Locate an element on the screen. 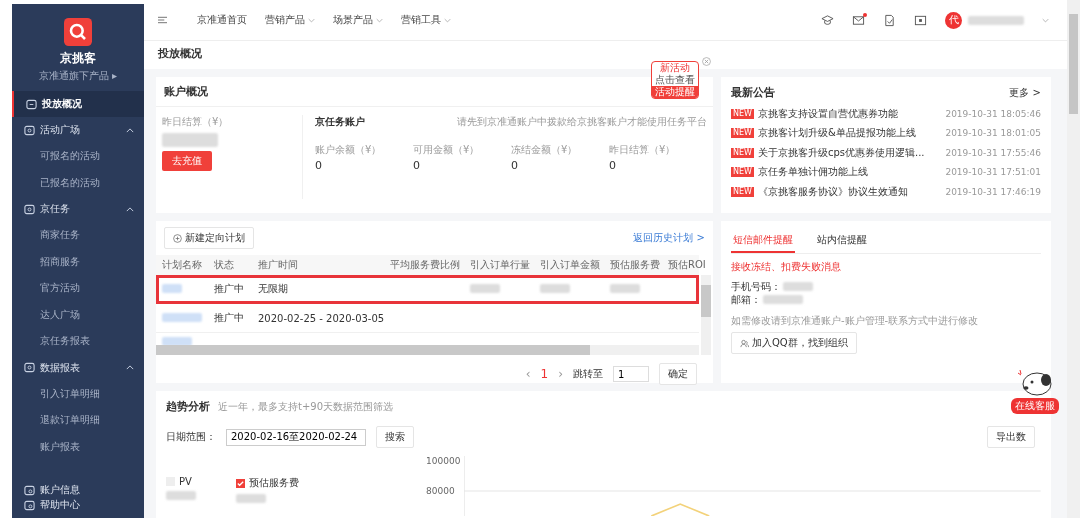 This screenshot has width=1080, height=518. confirm-button: 确定 is located at coordinates (678, 374).